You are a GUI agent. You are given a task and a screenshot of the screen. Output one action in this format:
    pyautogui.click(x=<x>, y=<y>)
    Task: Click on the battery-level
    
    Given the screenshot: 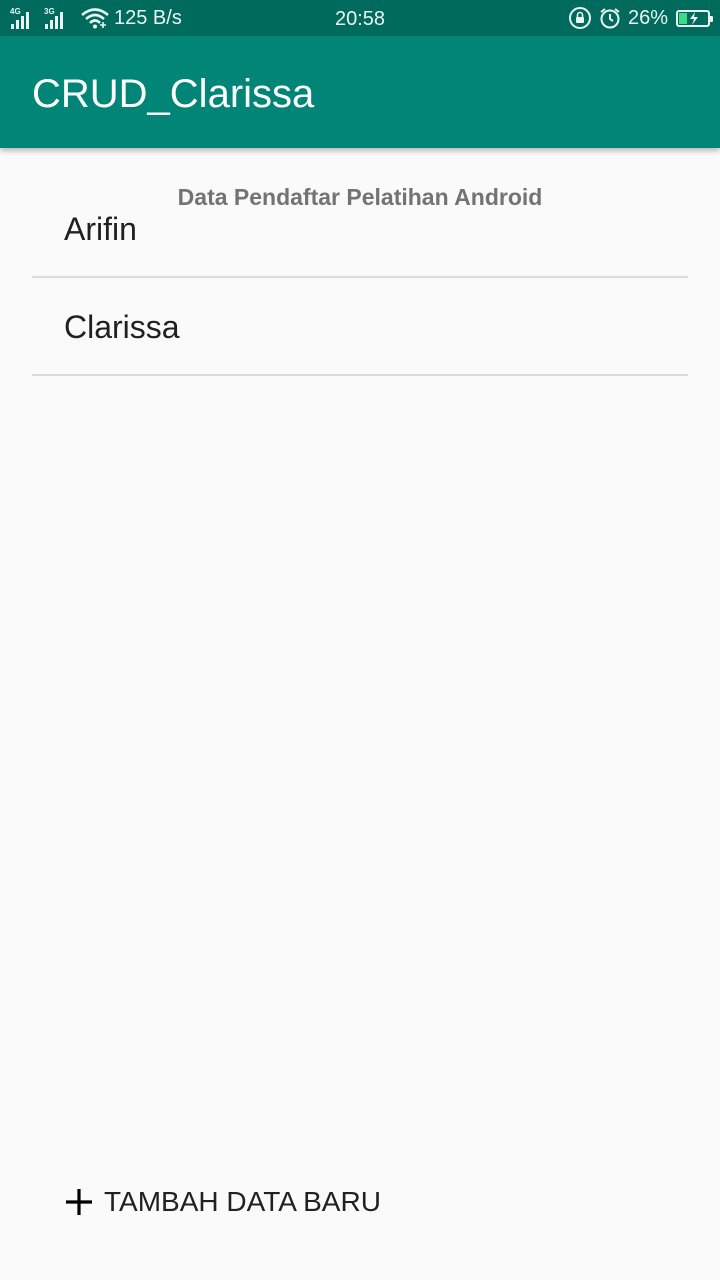 What is the action you would take?
    pyautogui.click(x=683, y=18)
    